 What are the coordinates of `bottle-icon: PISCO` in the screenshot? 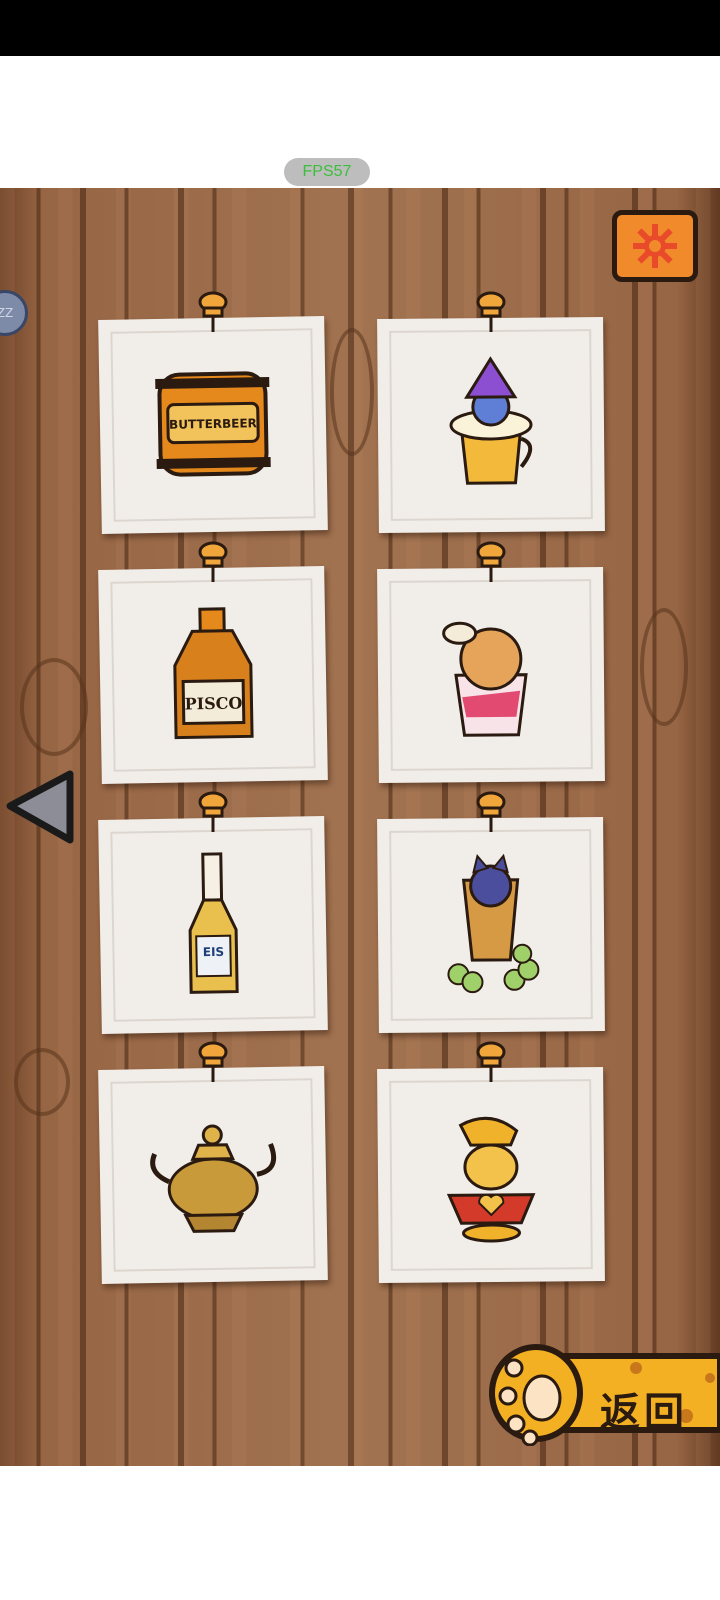 It's located at (213, 673).